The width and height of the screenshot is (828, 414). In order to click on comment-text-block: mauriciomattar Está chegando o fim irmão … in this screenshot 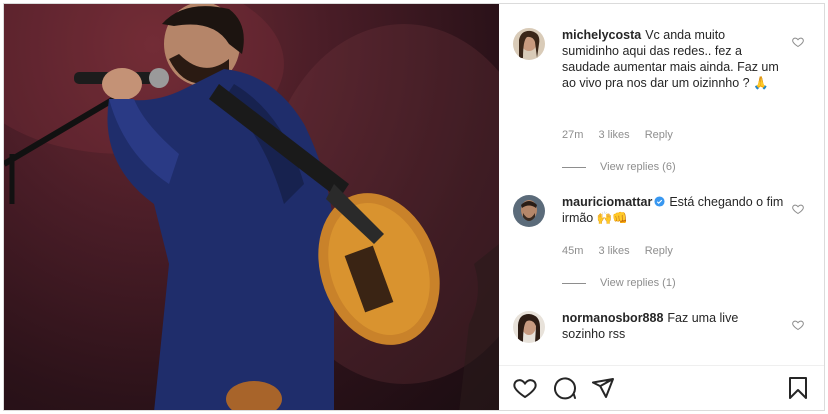, I will do `click(673, 210)`.